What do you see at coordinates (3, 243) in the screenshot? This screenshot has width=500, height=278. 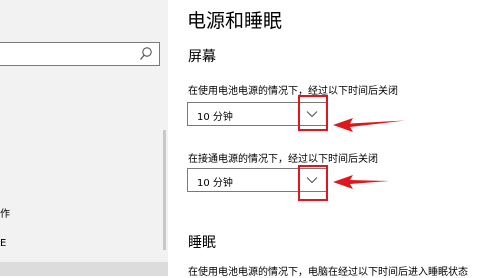 I see `sidebar-item-label: E` at bounding box center [3, 243].